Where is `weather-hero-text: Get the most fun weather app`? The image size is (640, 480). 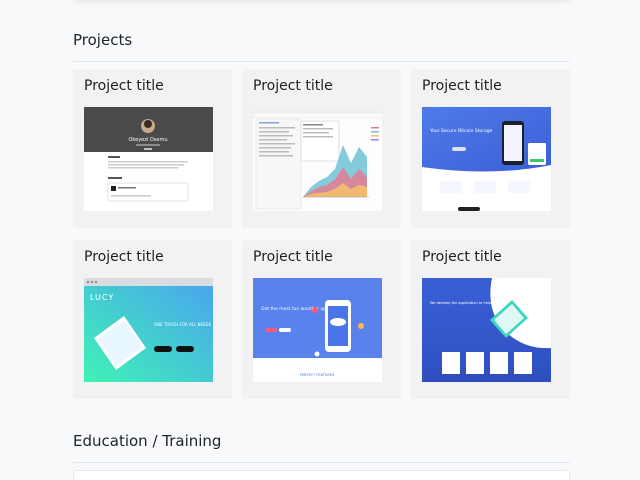 weather-hero-text: Get the most fun weather app is located at coordinates (295, 309).